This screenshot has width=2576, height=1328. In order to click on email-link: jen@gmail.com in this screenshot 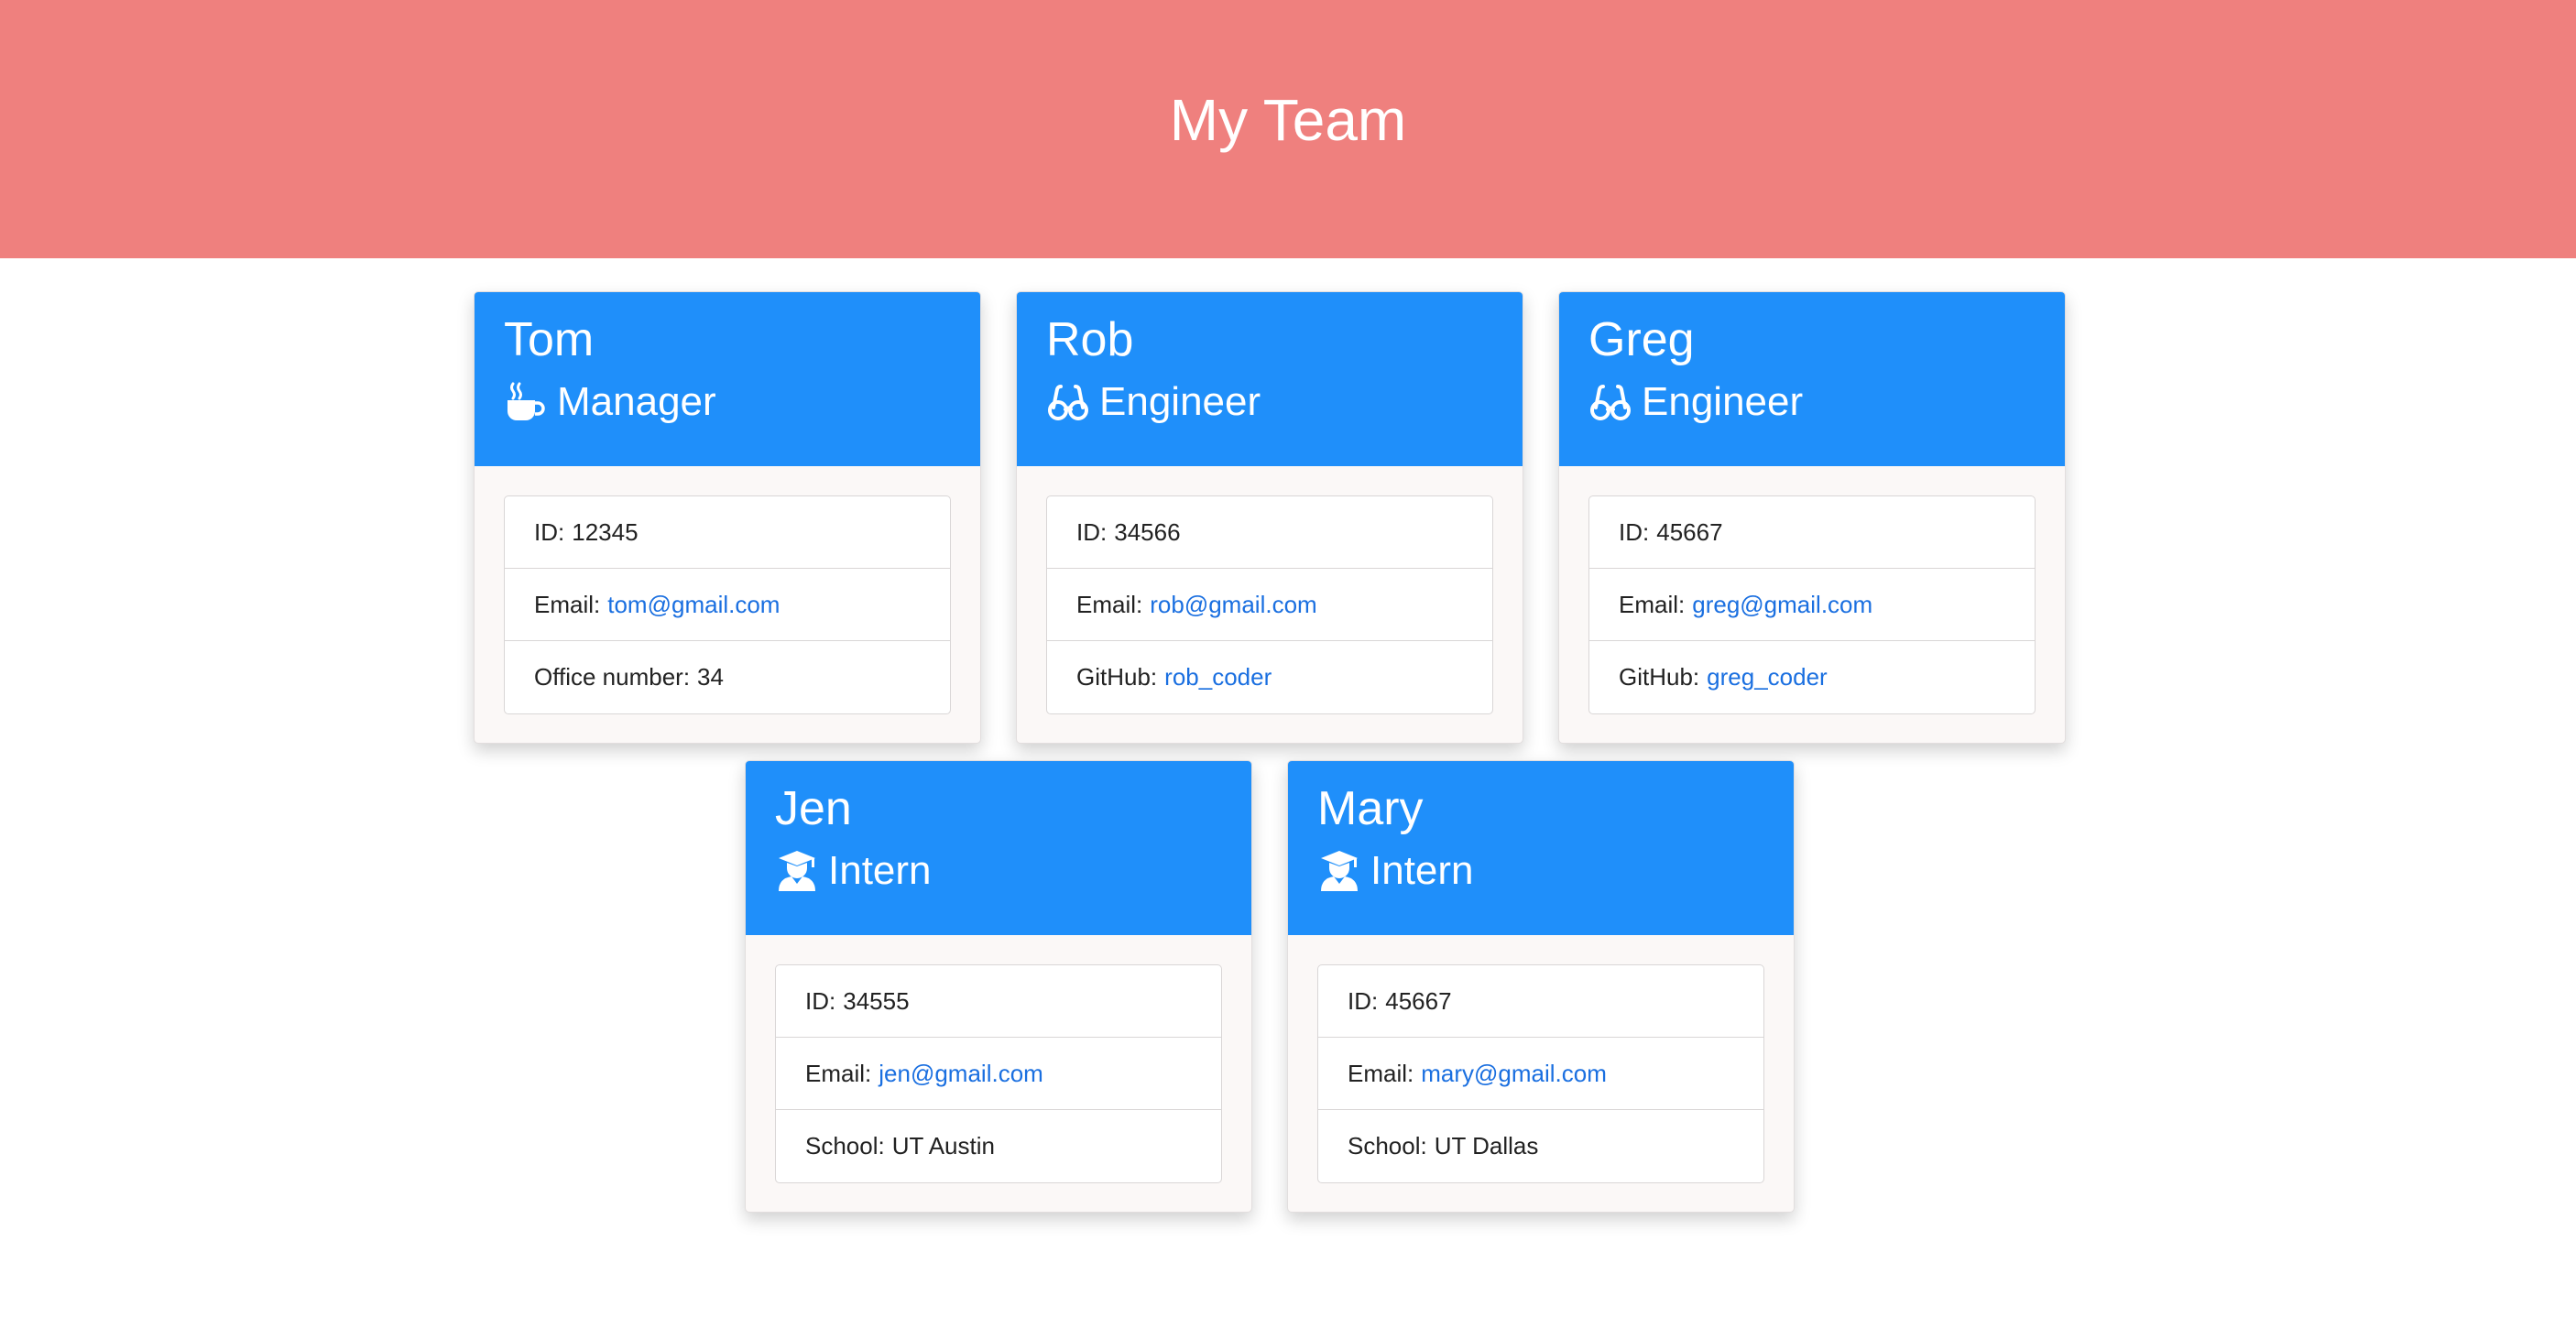, I will do `click(961, 1074)`.